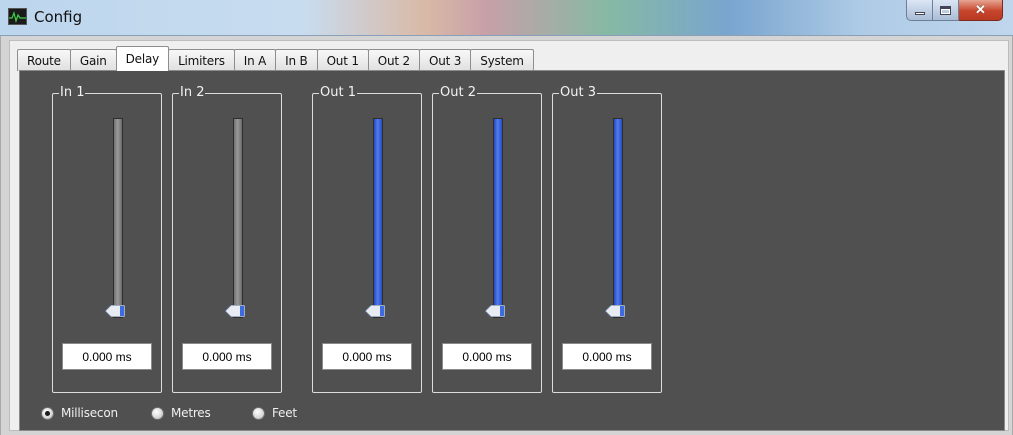 This screenshot has width=1013, height=435. What do you see at coordinates (296, 60) in the screenshot?
I see `tab-in-b: In B` at bounding box center [296, 60].